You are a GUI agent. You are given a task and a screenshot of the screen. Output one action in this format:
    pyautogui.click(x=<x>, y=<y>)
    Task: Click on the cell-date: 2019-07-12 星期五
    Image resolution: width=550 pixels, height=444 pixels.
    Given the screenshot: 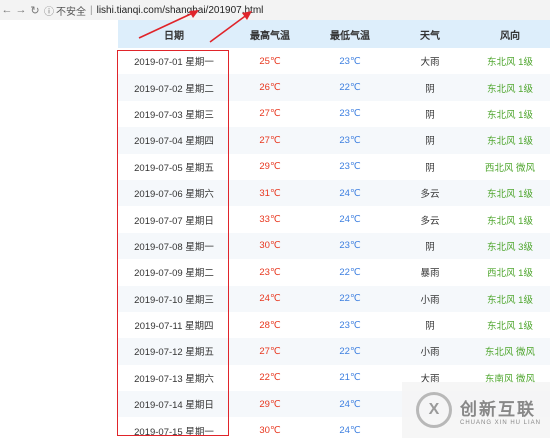 What is the action you would take?
    pyautogui.click(x=174, y=353)
    